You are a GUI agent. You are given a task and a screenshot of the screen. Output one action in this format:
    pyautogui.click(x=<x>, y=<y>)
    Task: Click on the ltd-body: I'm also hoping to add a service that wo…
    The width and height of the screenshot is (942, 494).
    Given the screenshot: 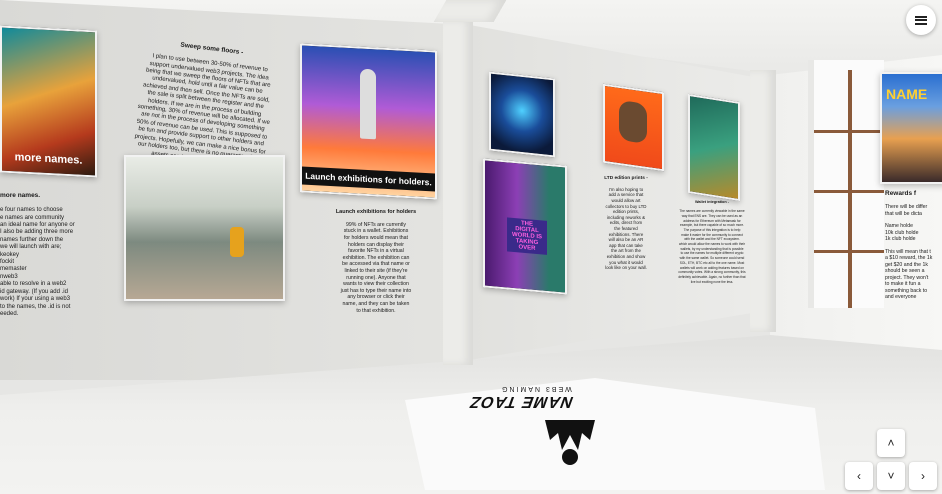 What is the action you would take?
    pyautogui.click(x=626, y=228)
    